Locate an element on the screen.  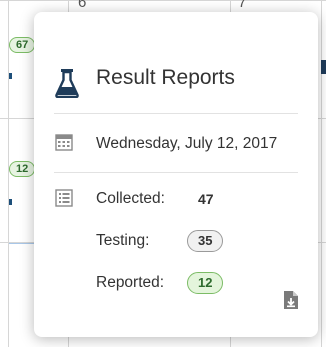
export-download-icon is located at coordinates (291, 302).